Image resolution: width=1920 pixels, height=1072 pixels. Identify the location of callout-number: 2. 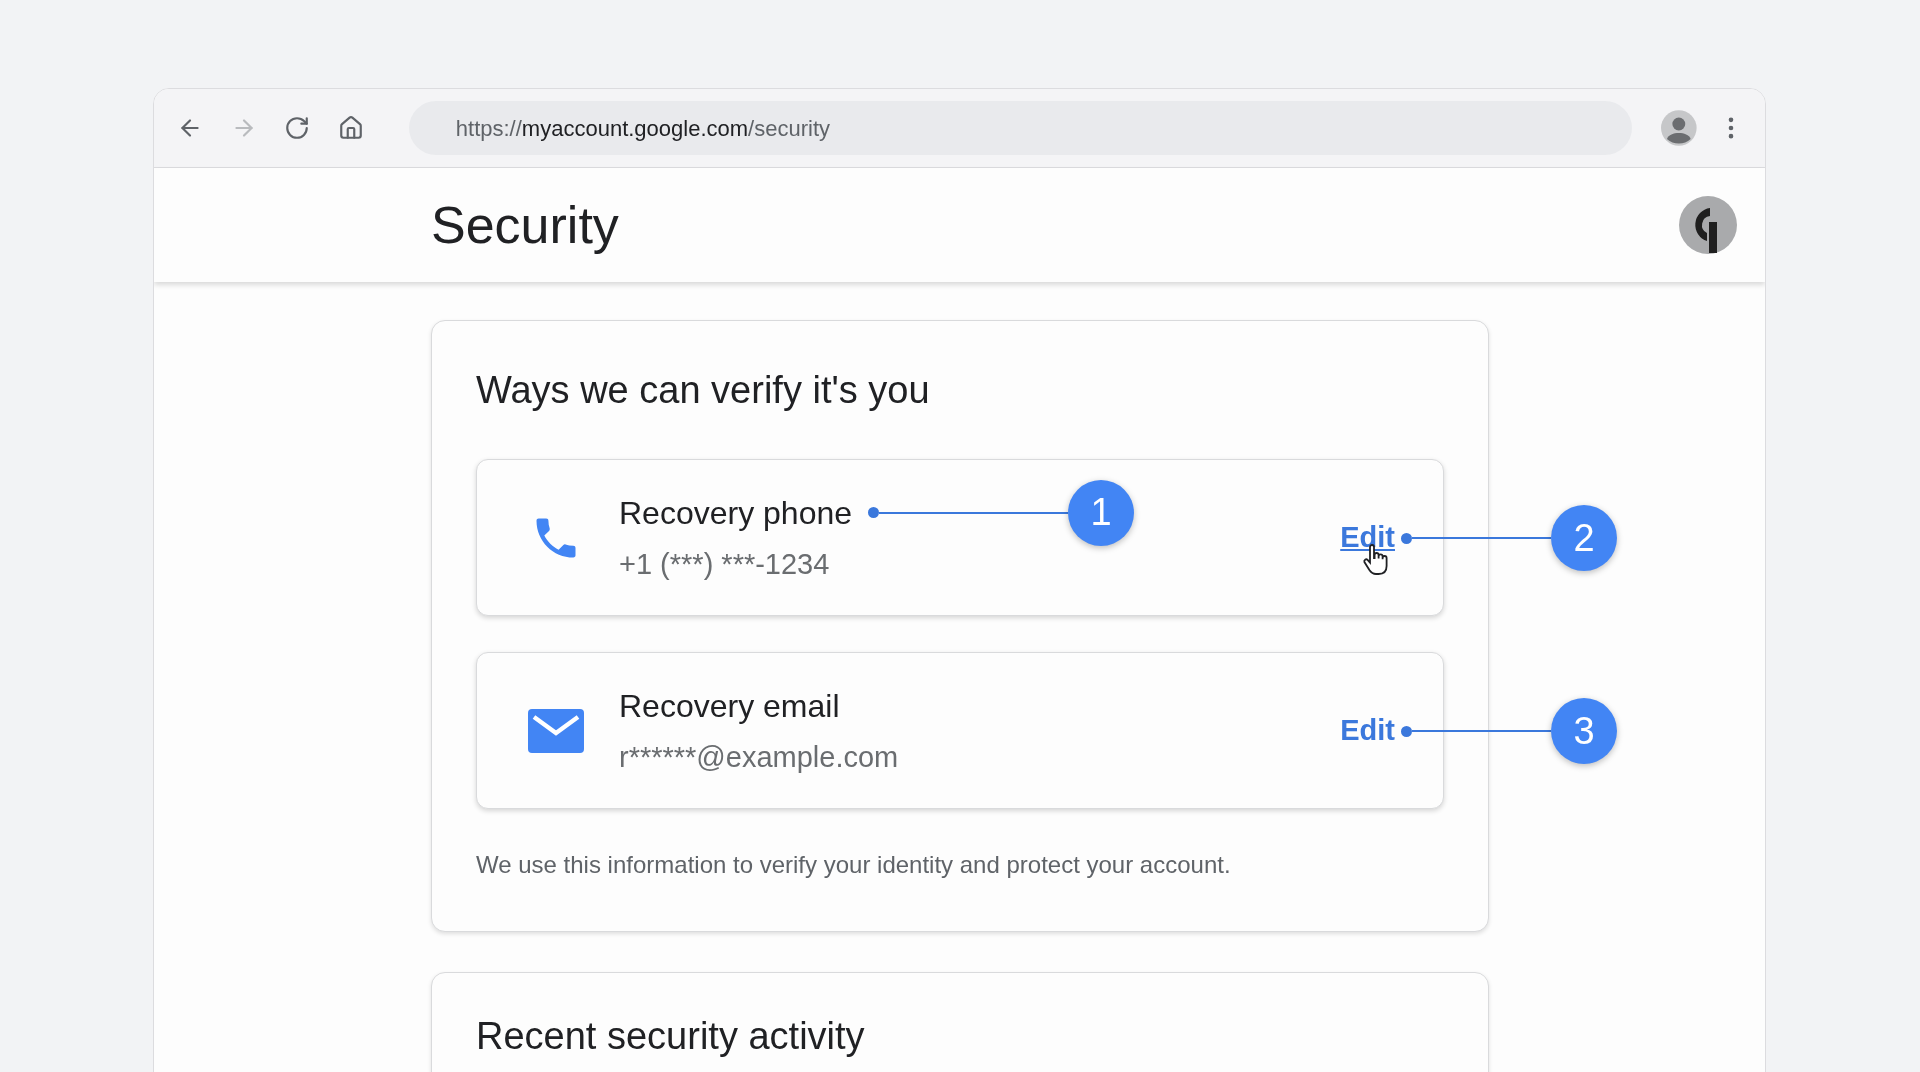
(1584, 538).